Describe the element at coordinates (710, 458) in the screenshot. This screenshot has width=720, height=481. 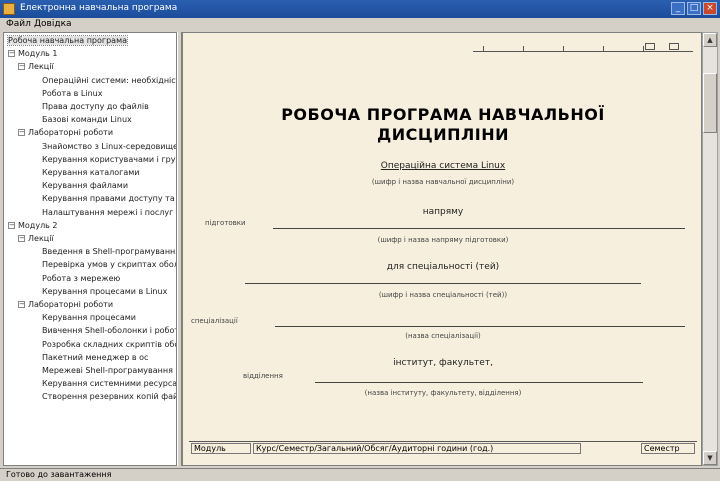
I see `scroll-down-icon: ▼` at that location.